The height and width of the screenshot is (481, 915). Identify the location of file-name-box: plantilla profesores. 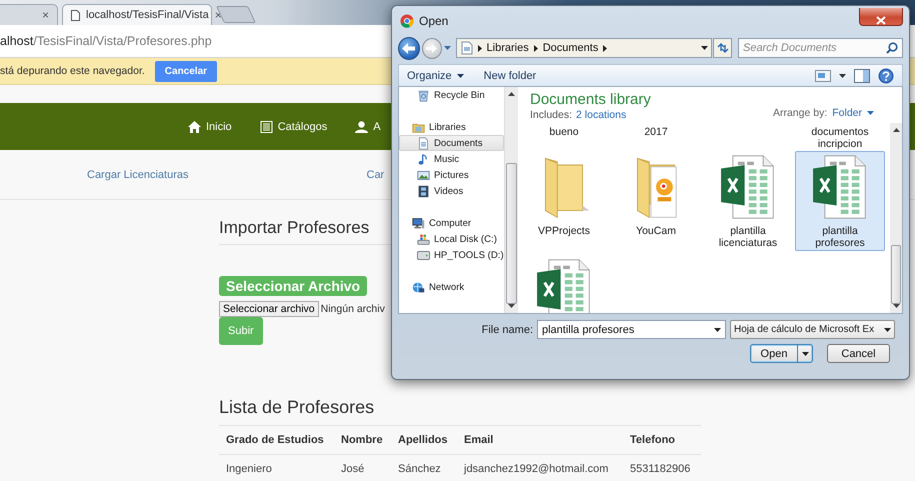
(631, 329).